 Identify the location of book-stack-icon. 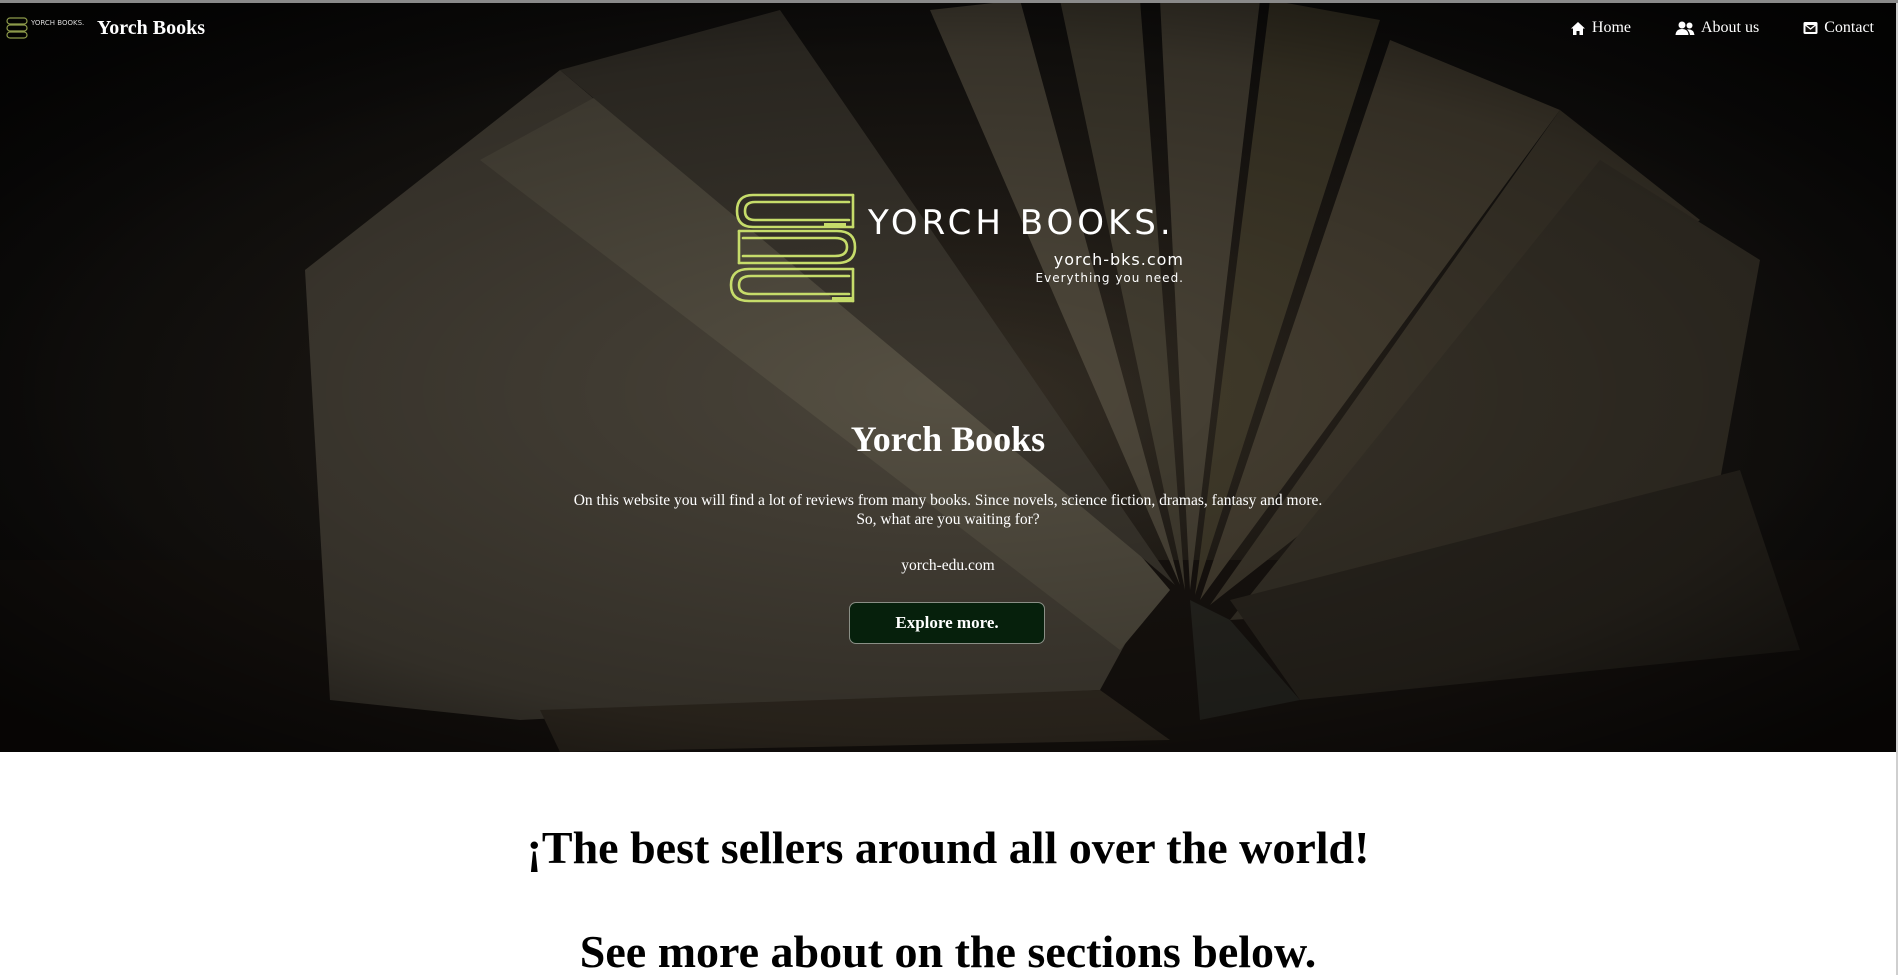
(793, 248).